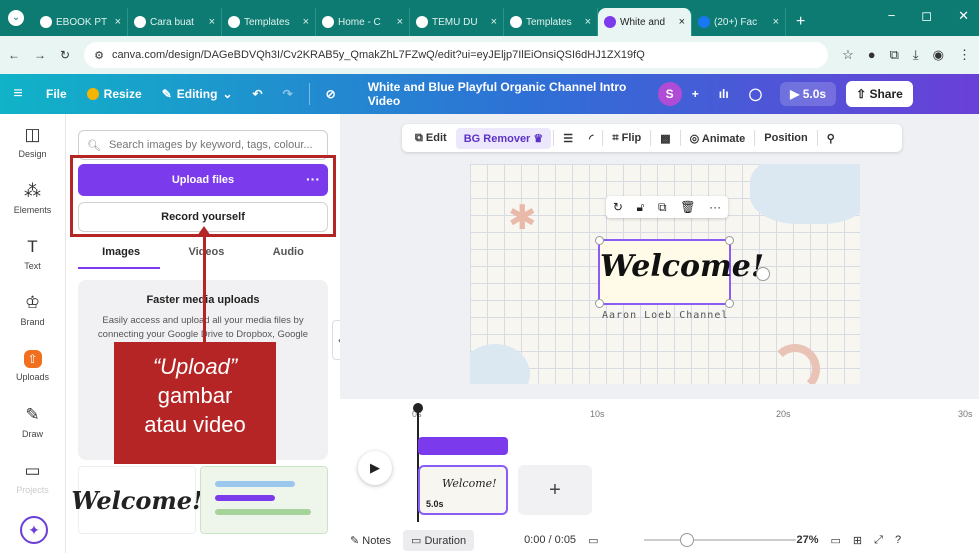 The image size is (979, 553). What do you see at coordinates (331, 94) in the screenshot?
I see `cloud-saved-icon: ⊘` at bounding box center [331, 94].